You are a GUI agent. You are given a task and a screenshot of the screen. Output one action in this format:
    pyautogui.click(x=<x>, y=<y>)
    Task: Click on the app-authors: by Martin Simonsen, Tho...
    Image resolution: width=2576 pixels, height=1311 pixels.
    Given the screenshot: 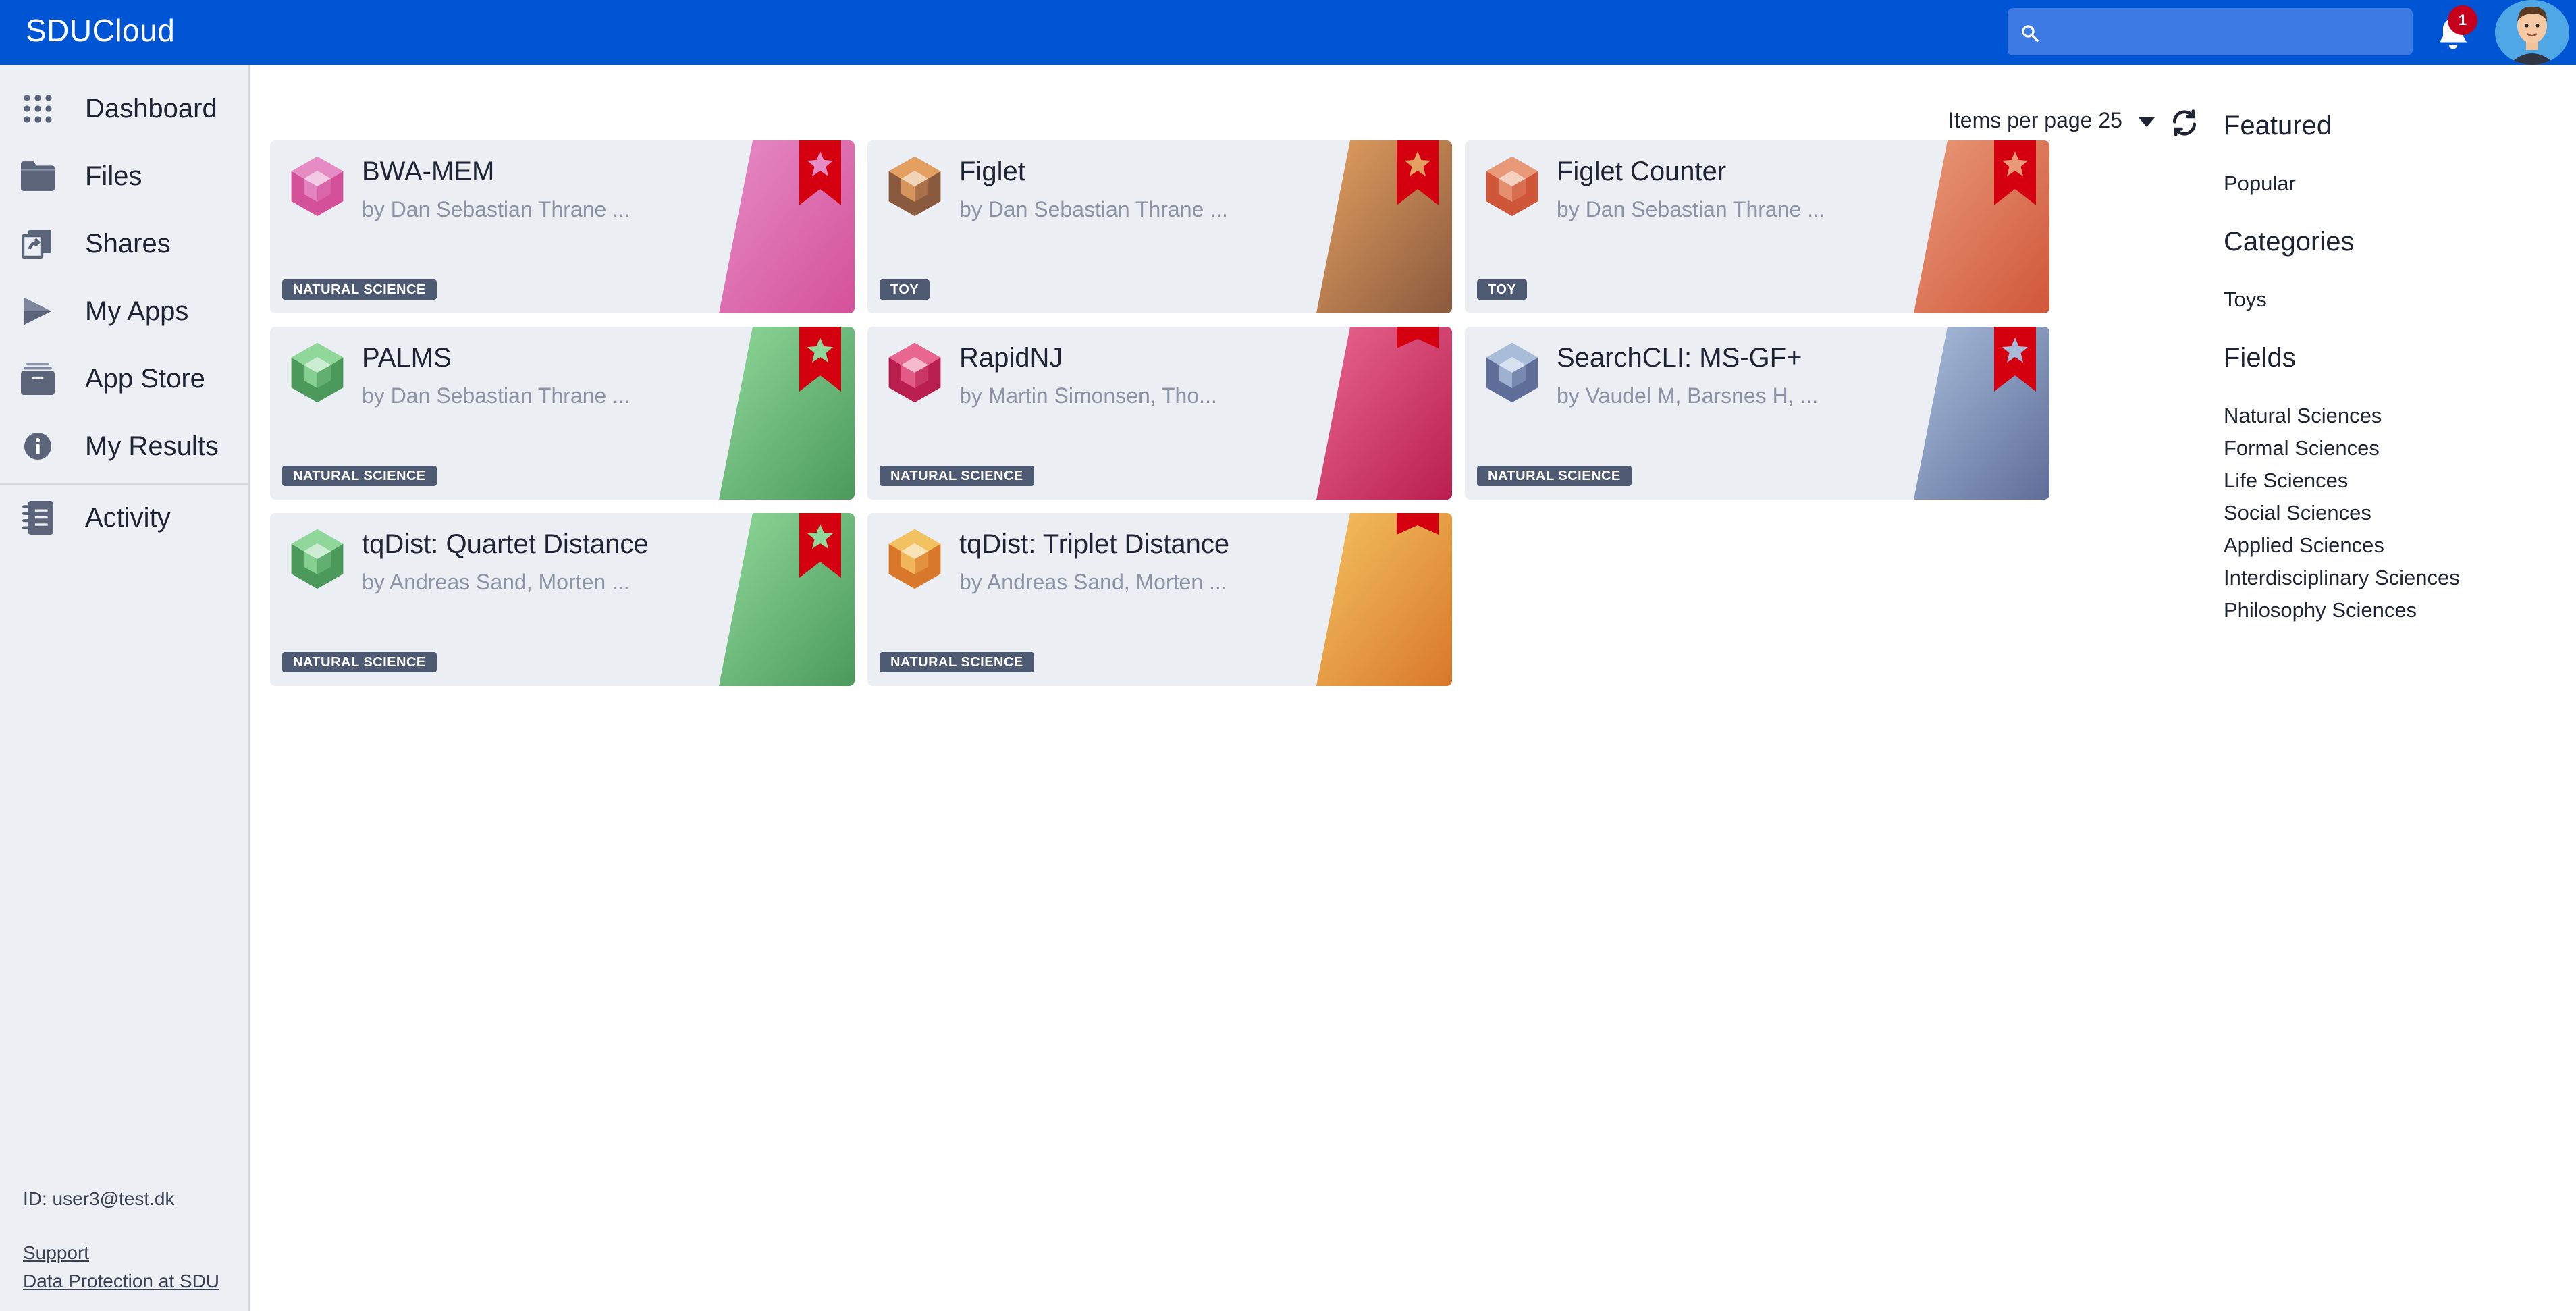 What is the action you would take?
    pyautogui.click(x=1088, y=395)
    